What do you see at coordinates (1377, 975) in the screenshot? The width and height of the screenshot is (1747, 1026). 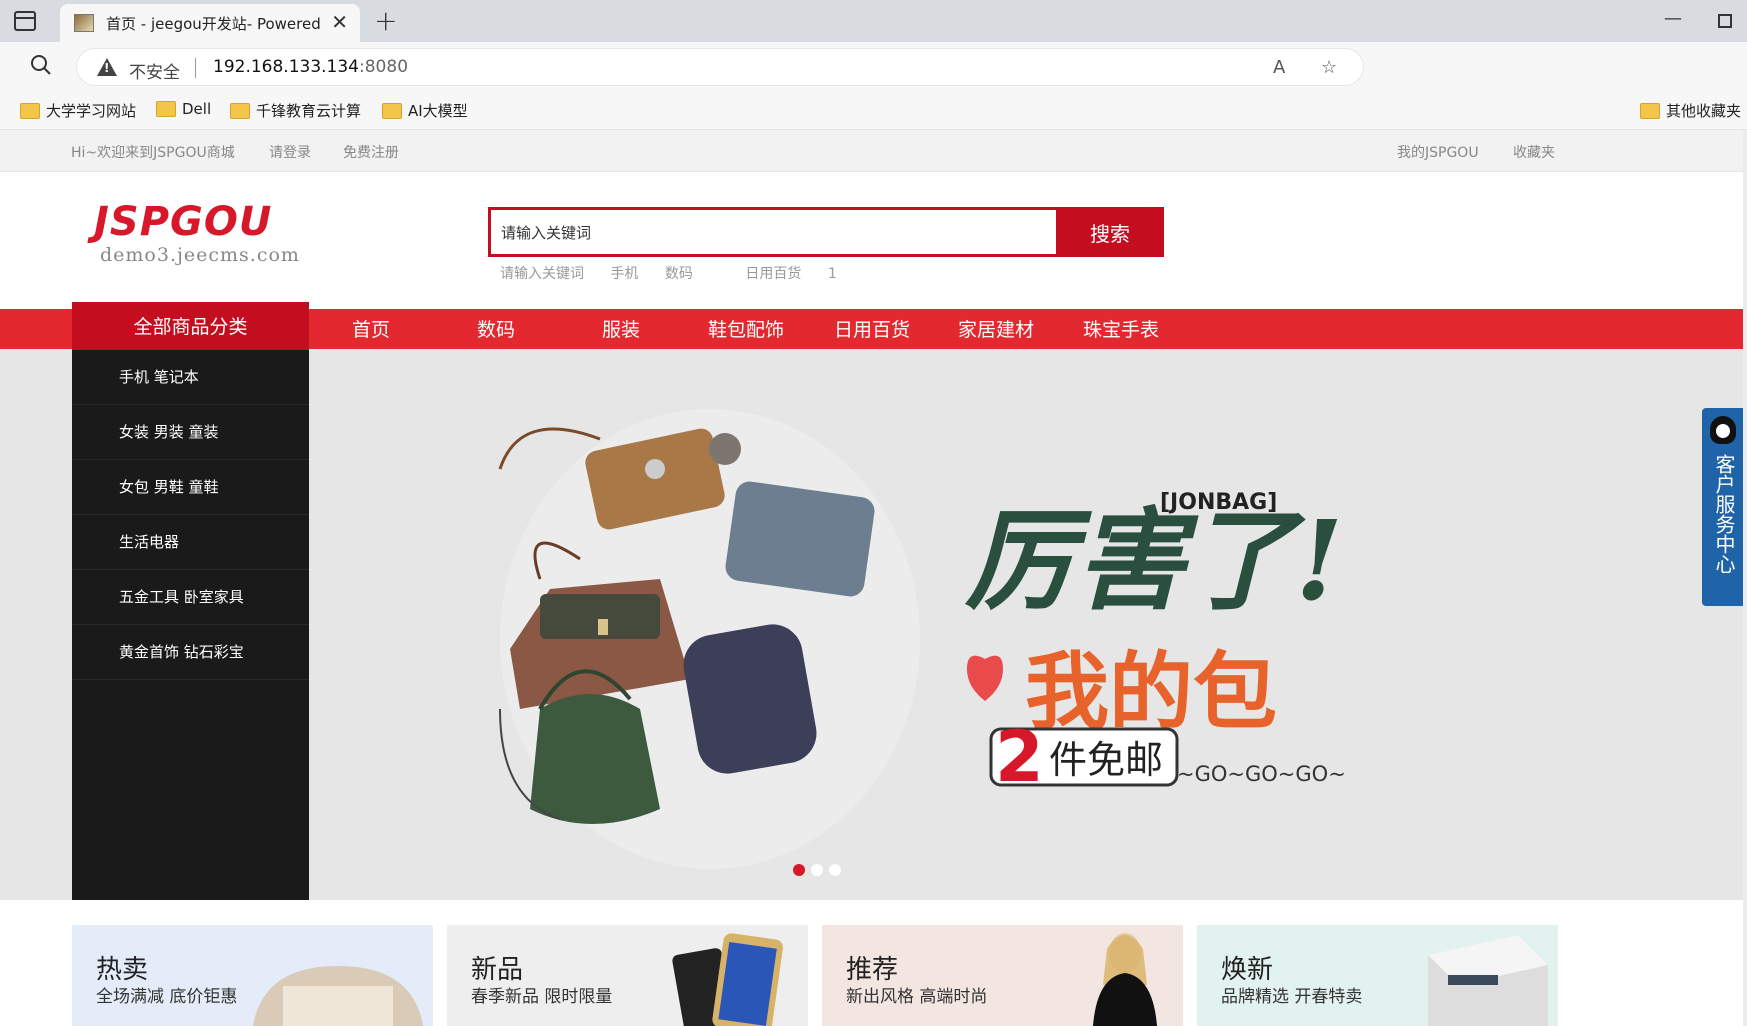 I see `promo-tile-renew: 焕新 品牌精选 开春特卖` at bounding box center [1377, 975].